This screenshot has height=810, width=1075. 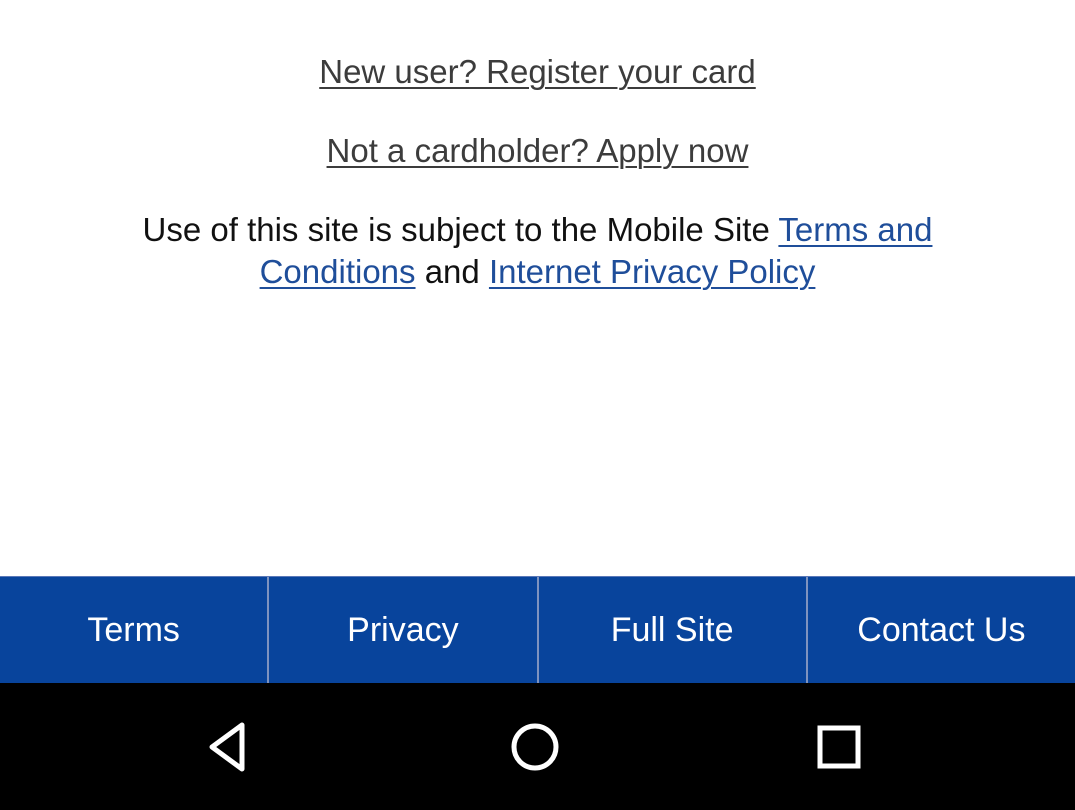 I want to click on register-line: New user? Register your card, so click(x=537, y=72).